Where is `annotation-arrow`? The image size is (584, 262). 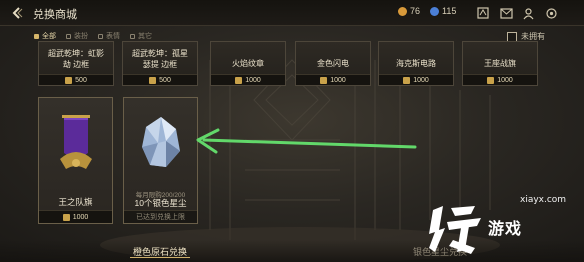 annotation-arrow is located at coordinates (306, 141).